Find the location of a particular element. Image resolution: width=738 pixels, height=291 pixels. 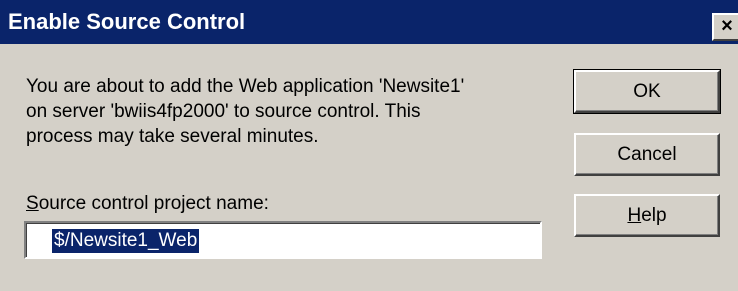

project-name-input: $/Newsite1_Web is located at coordinates (283, 240).